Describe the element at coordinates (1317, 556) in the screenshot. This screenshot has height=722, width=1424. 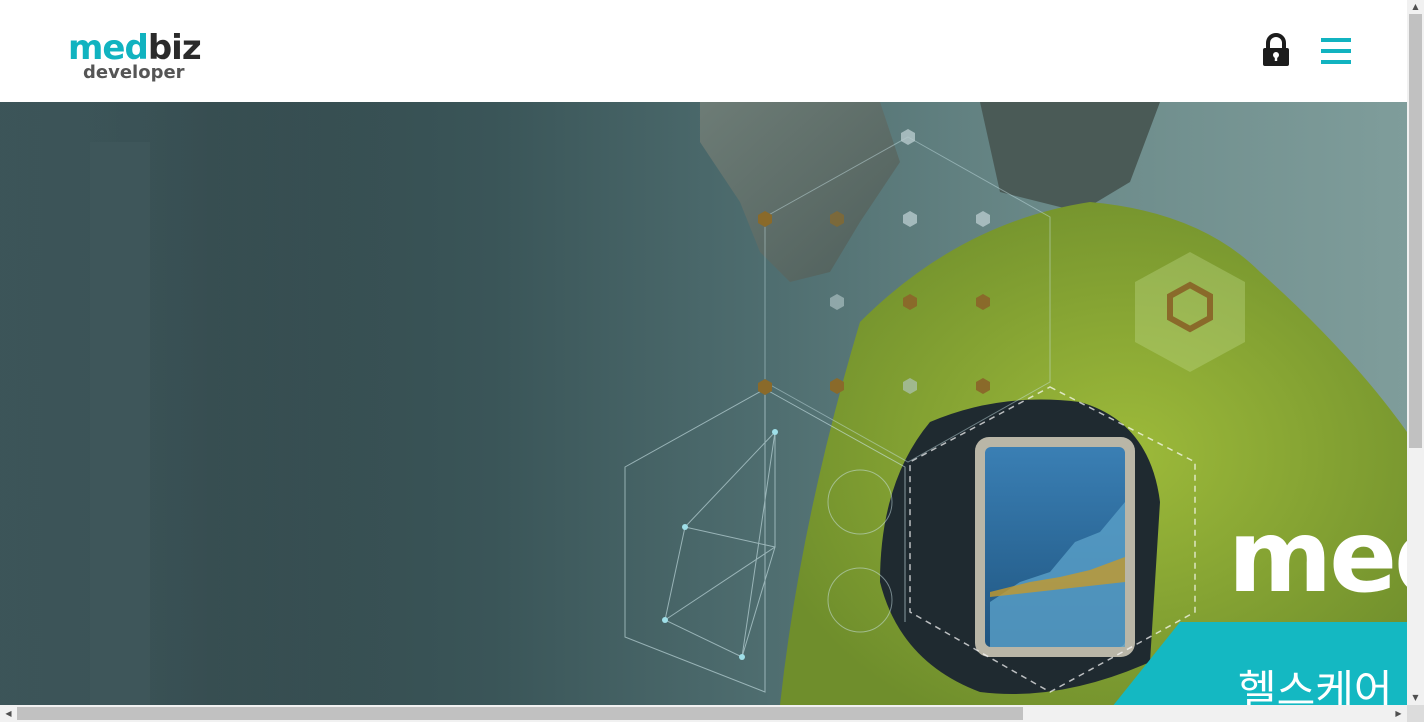
I see `hero-title: med` at that location.